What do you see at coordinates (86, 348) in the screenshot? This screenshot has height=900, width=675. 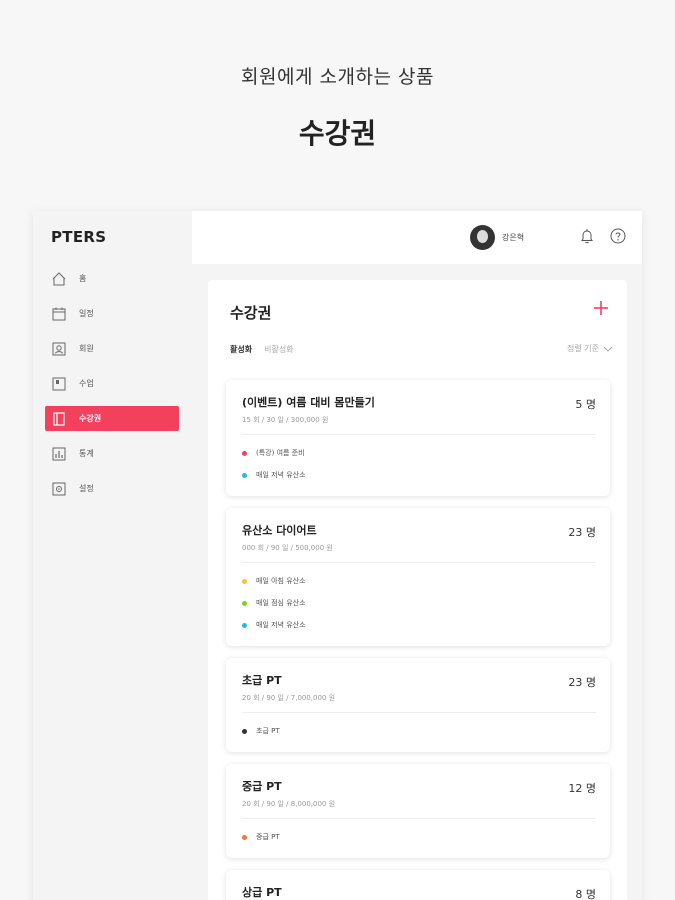 I see `sidebar-item-label: 회원` at bounding box center [86, 348].